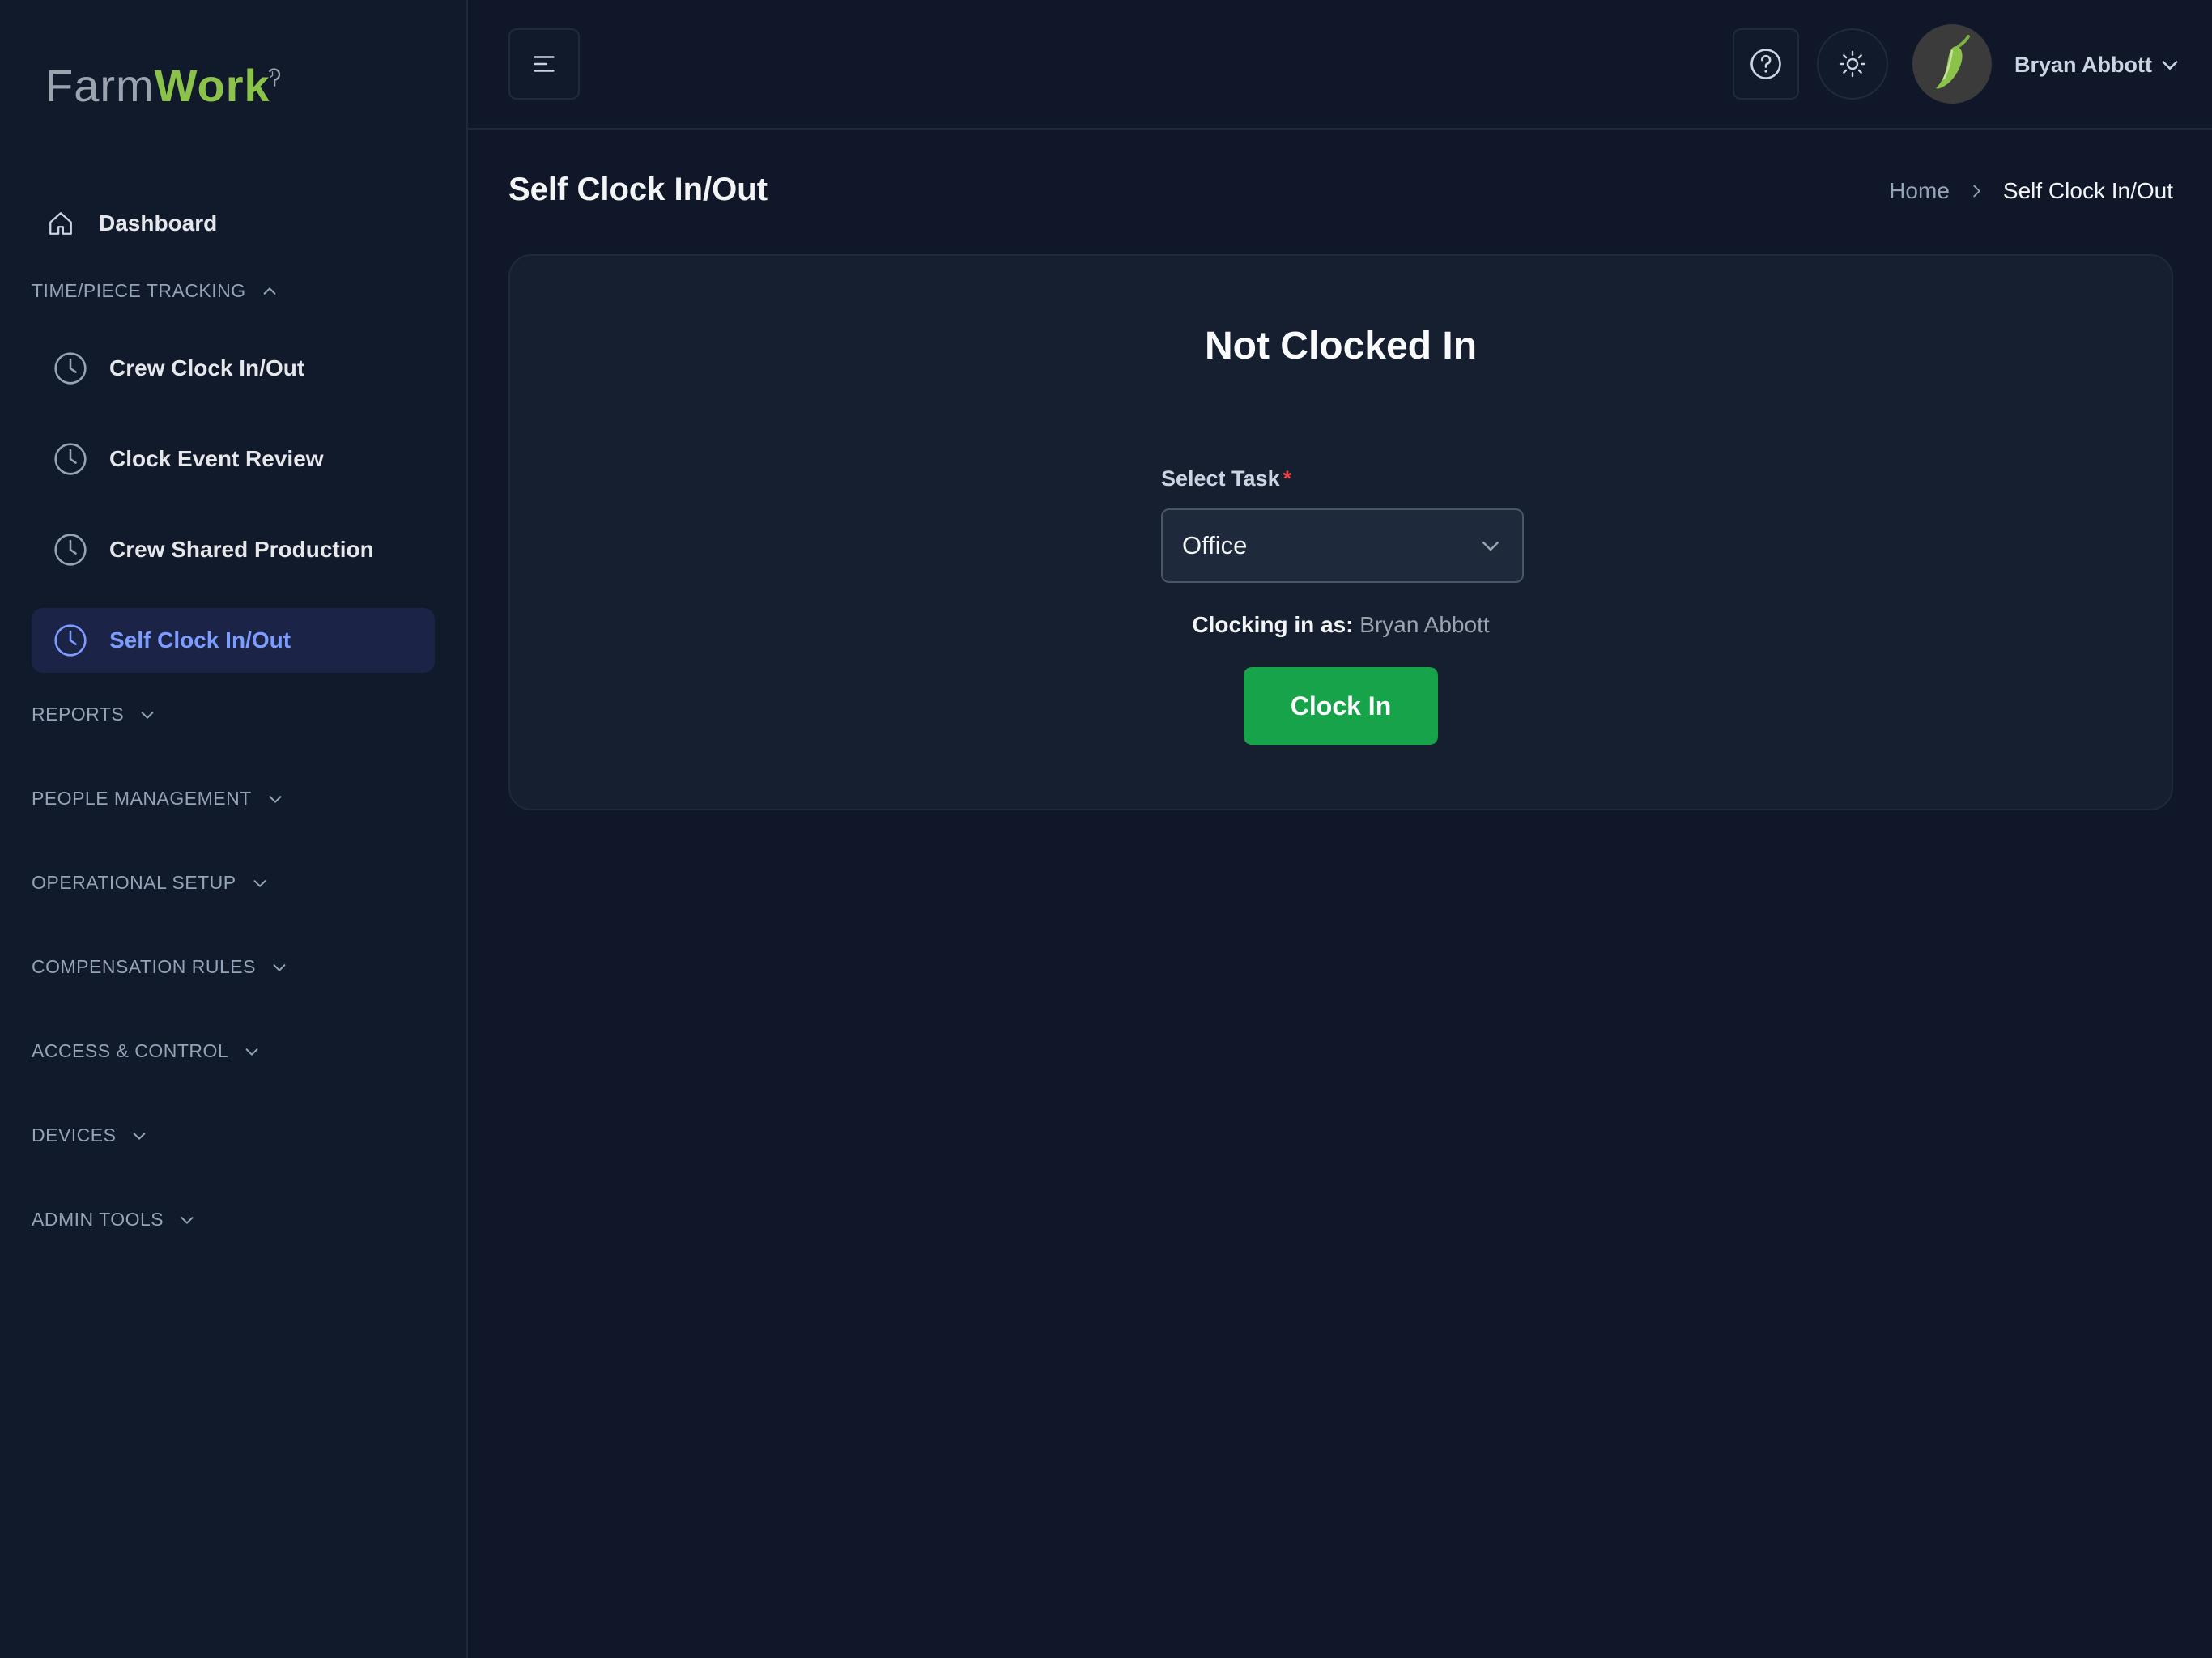 This screenshot has width=2212, height=1658. Describe the element at coordinates (270, 291) in the screenshot. I see `chevron-up-icon` at that location.